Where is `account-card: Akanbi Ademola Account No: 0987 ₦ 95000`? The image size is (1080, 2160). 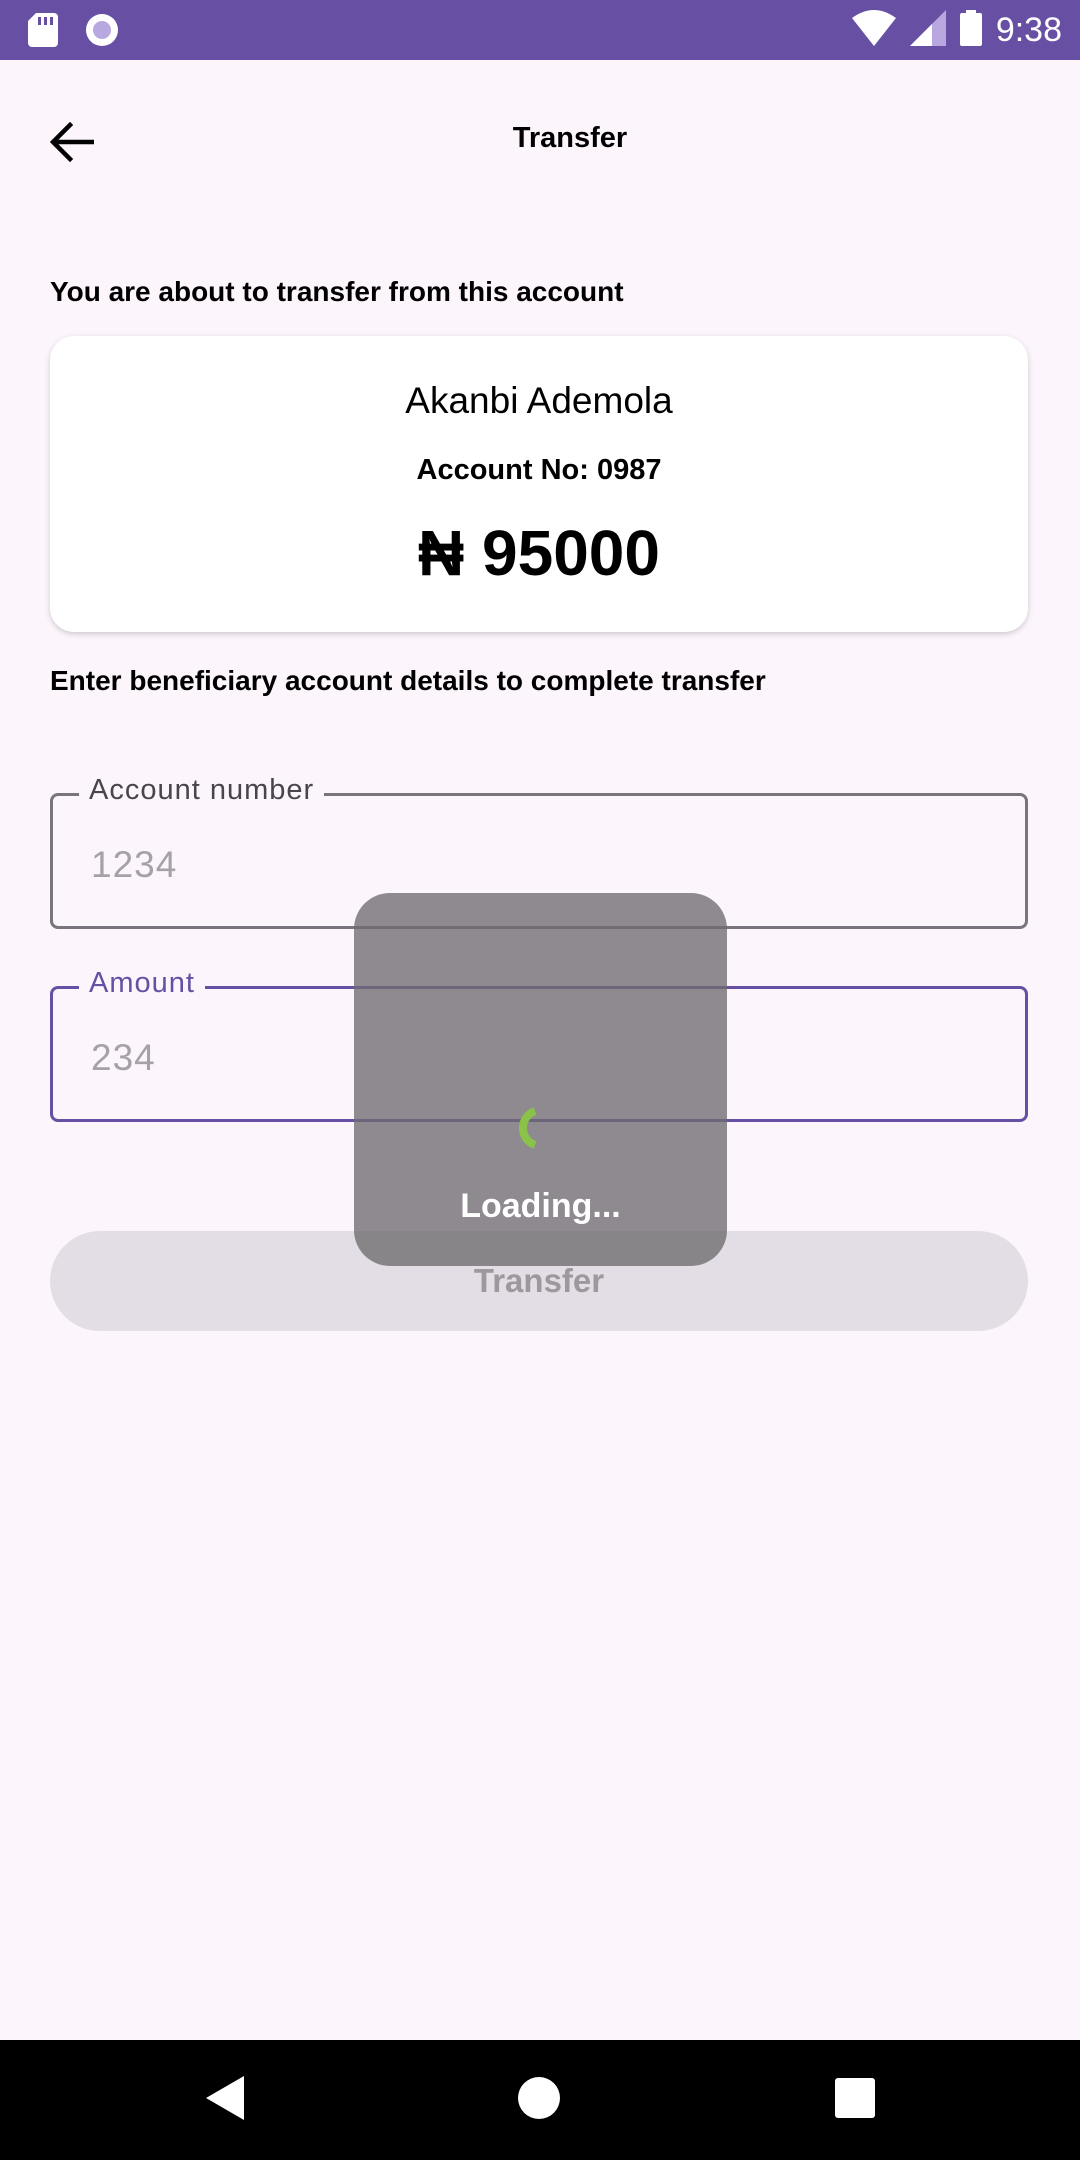 account-card: Akanbi Ademola Account No: 0987 ₦ 95000 is located at coordinates (539, 484).